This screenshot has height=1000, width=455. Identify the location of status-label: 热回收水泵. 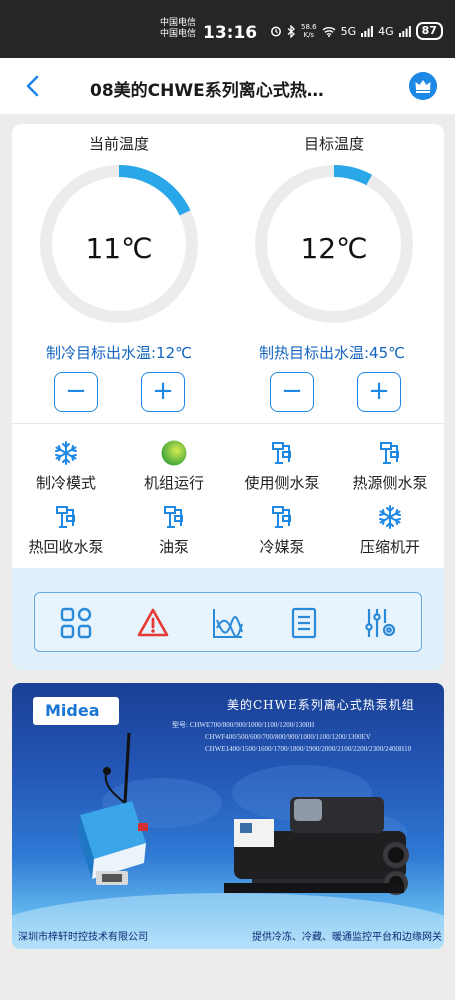
(66, 547).